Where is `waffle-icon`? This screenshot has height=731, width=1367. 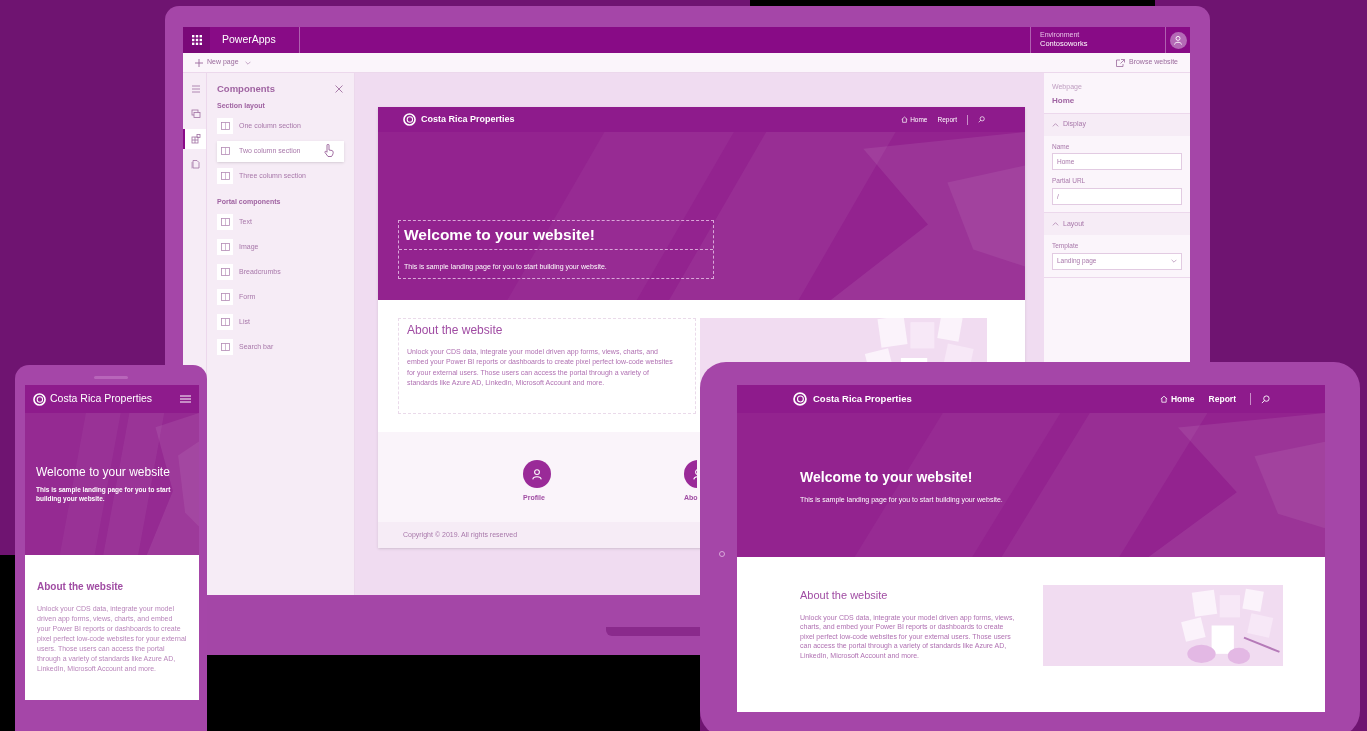 waffle-icon is located at coordinates (196, 40).